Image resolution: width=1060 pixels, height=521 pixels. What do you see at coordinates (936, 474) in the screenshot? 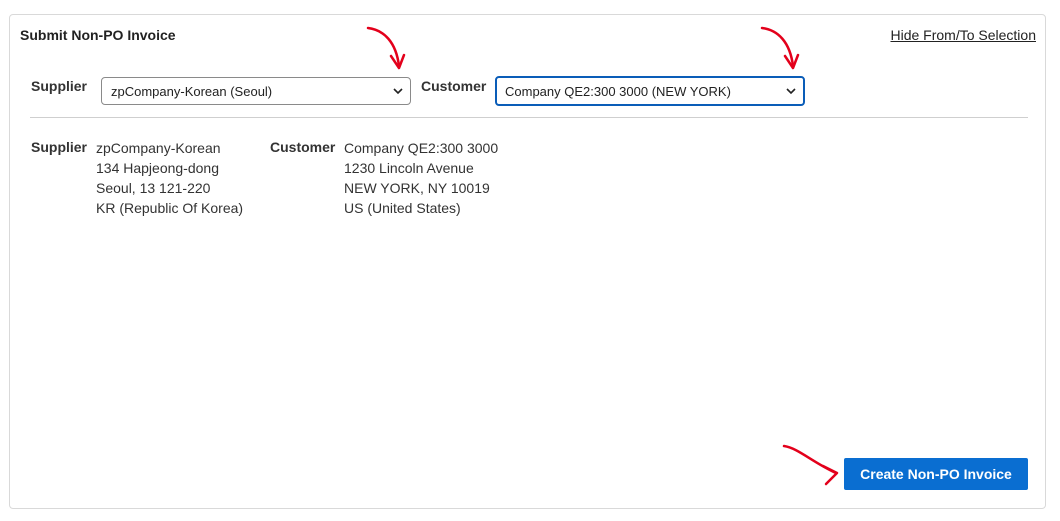
I see `create-non-po-invoice-button: Create Non-PO Invoice` at bounding box center [936, 474].